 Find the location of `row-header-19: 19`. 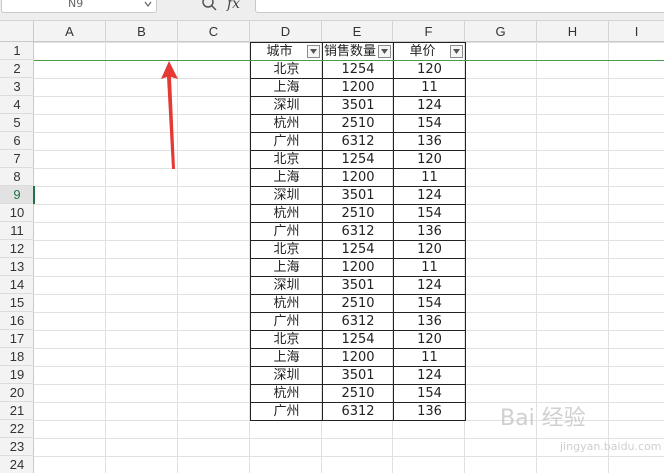

row-header-19: 19 is located at coordinates (17, 375).